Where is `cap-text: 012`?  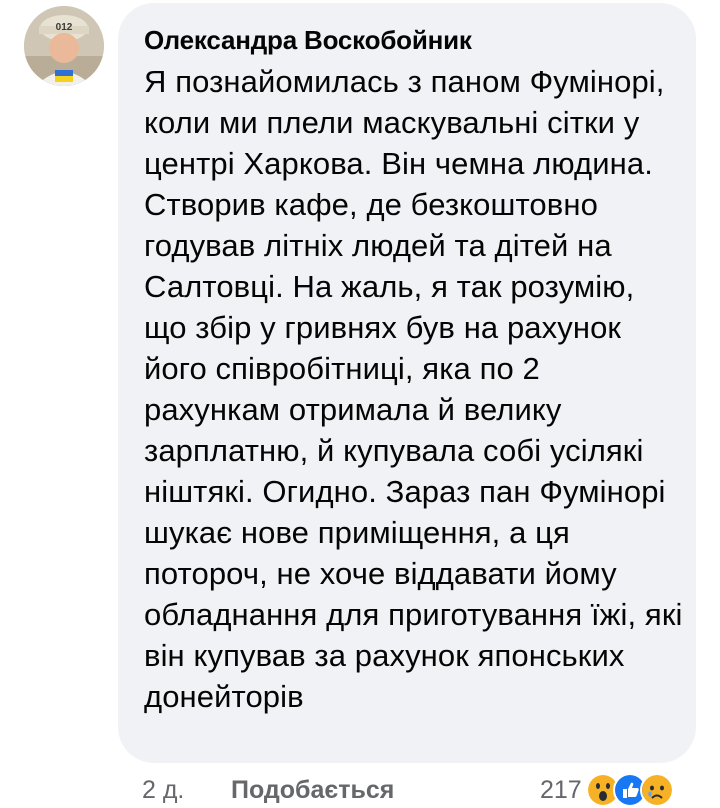 cap-text: 012 is located at coordinates (64, 27).